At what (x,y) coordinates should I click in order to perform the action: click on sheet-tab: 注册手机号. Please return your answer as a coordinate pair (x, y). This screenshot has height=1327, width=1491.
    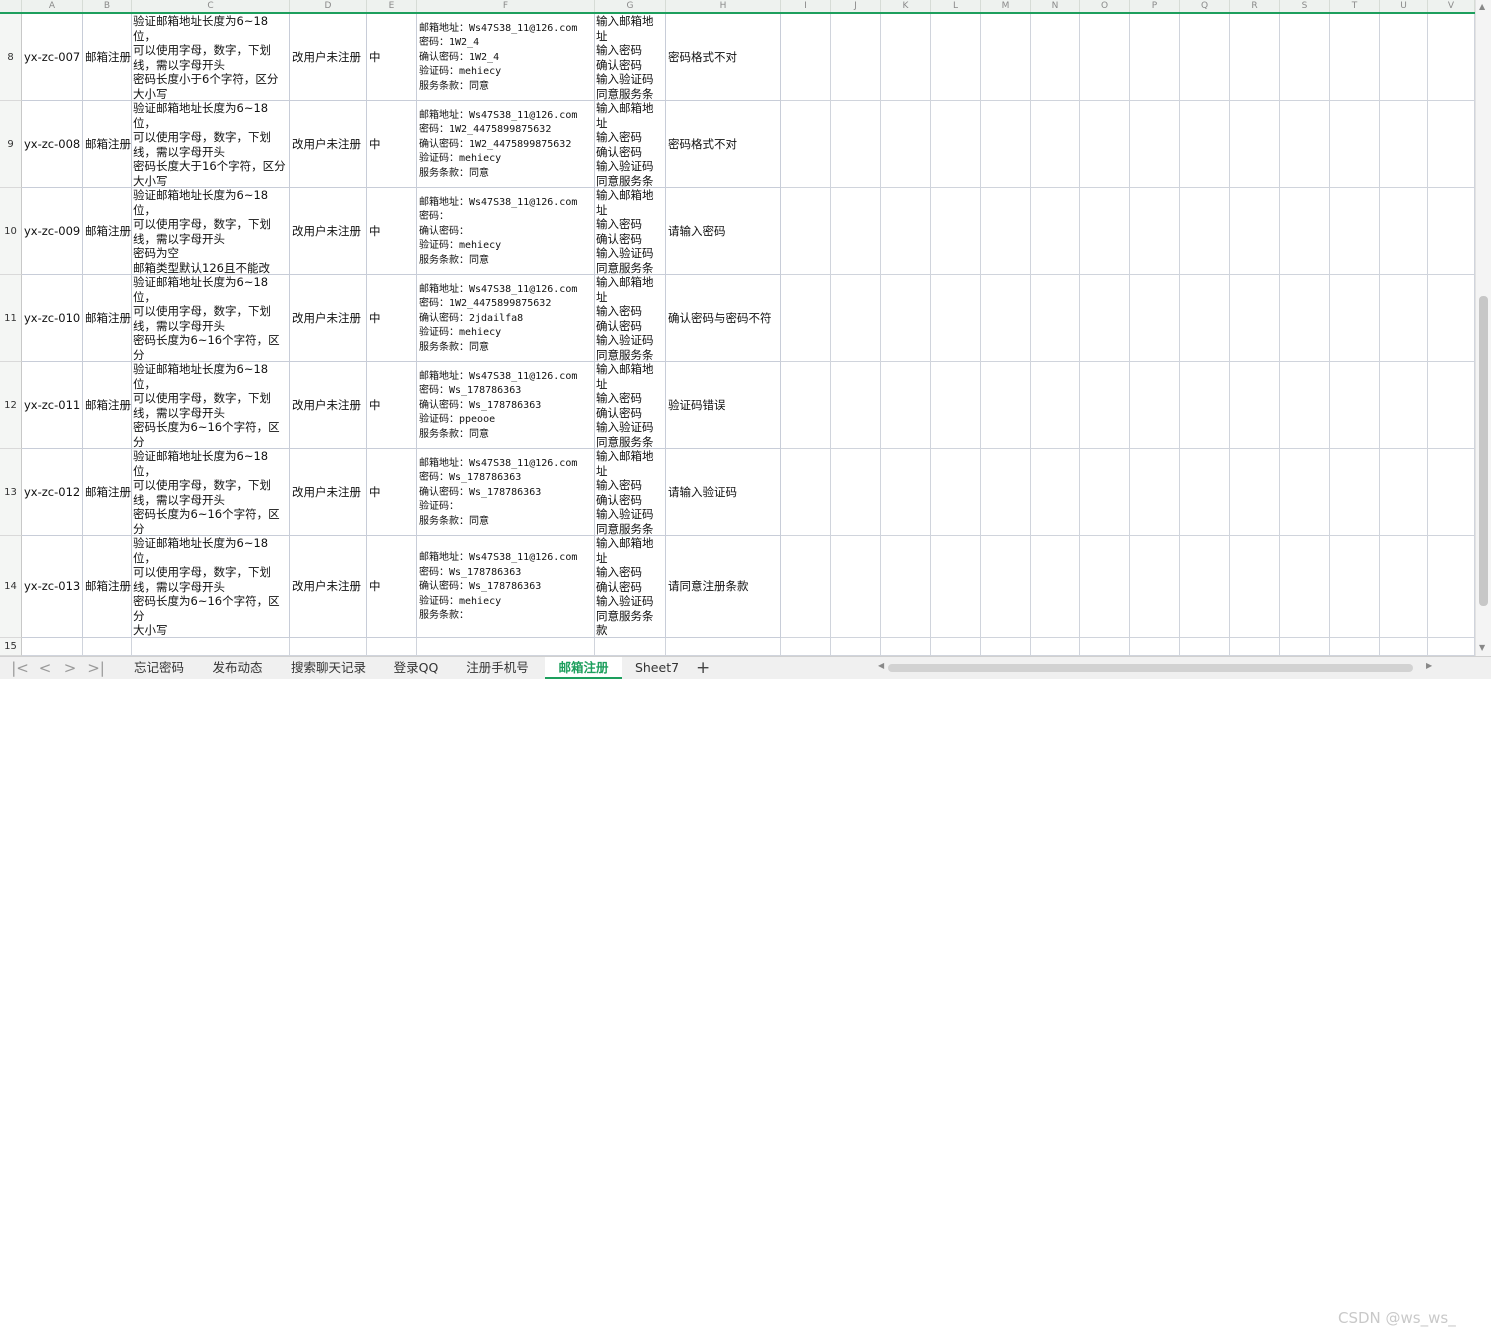
    Looking at the image, I should click on (497, 668).